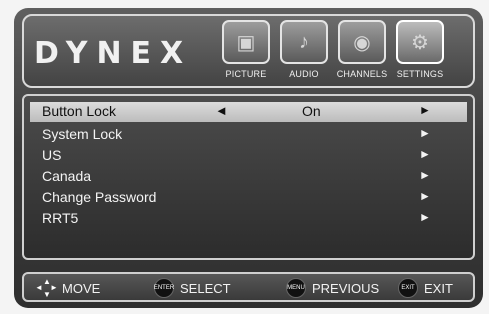 This screenshot has width=489, height=314. I want to click on menu-item-canada: Canada ►, so click(248, 177).